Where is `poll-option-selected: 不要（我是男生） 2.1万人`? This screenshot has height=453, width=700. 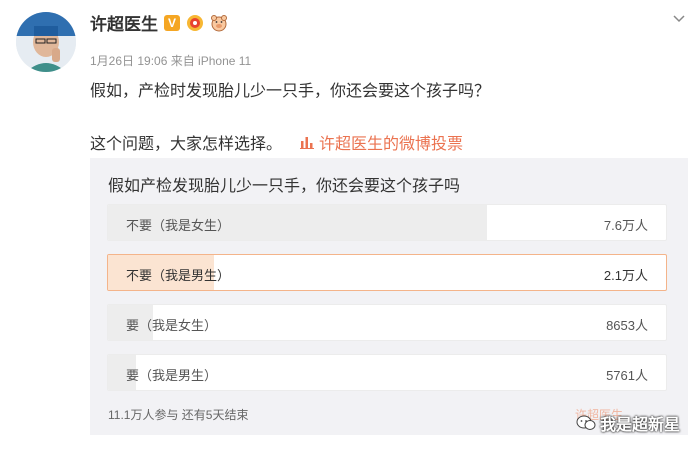 poll-option-selected: 不要（我是男生） 2.1万人 is located at coordinates (387, 272).